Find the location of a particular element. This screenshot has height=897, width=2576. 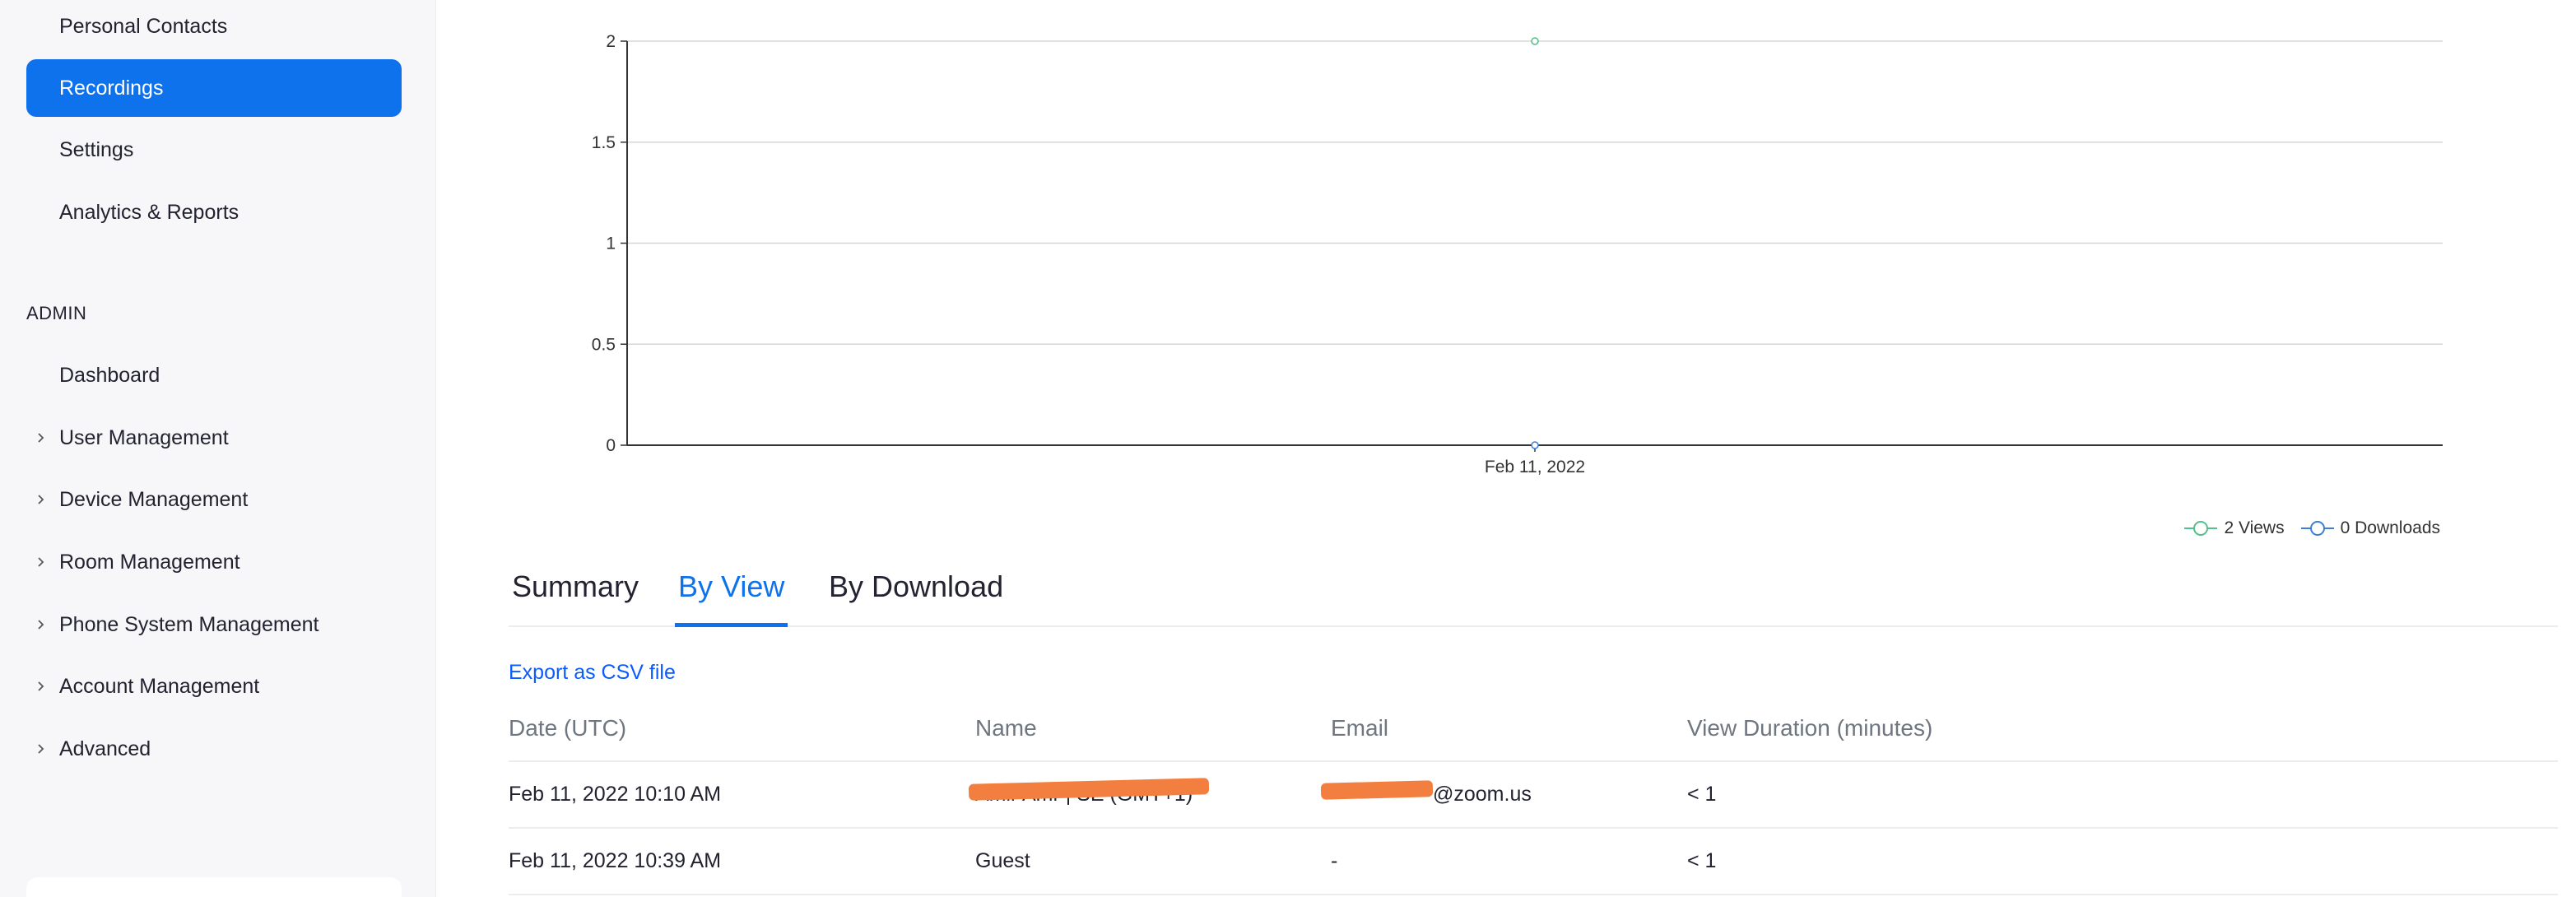

email-redaction-mark is located at coordinates (1377, 790).